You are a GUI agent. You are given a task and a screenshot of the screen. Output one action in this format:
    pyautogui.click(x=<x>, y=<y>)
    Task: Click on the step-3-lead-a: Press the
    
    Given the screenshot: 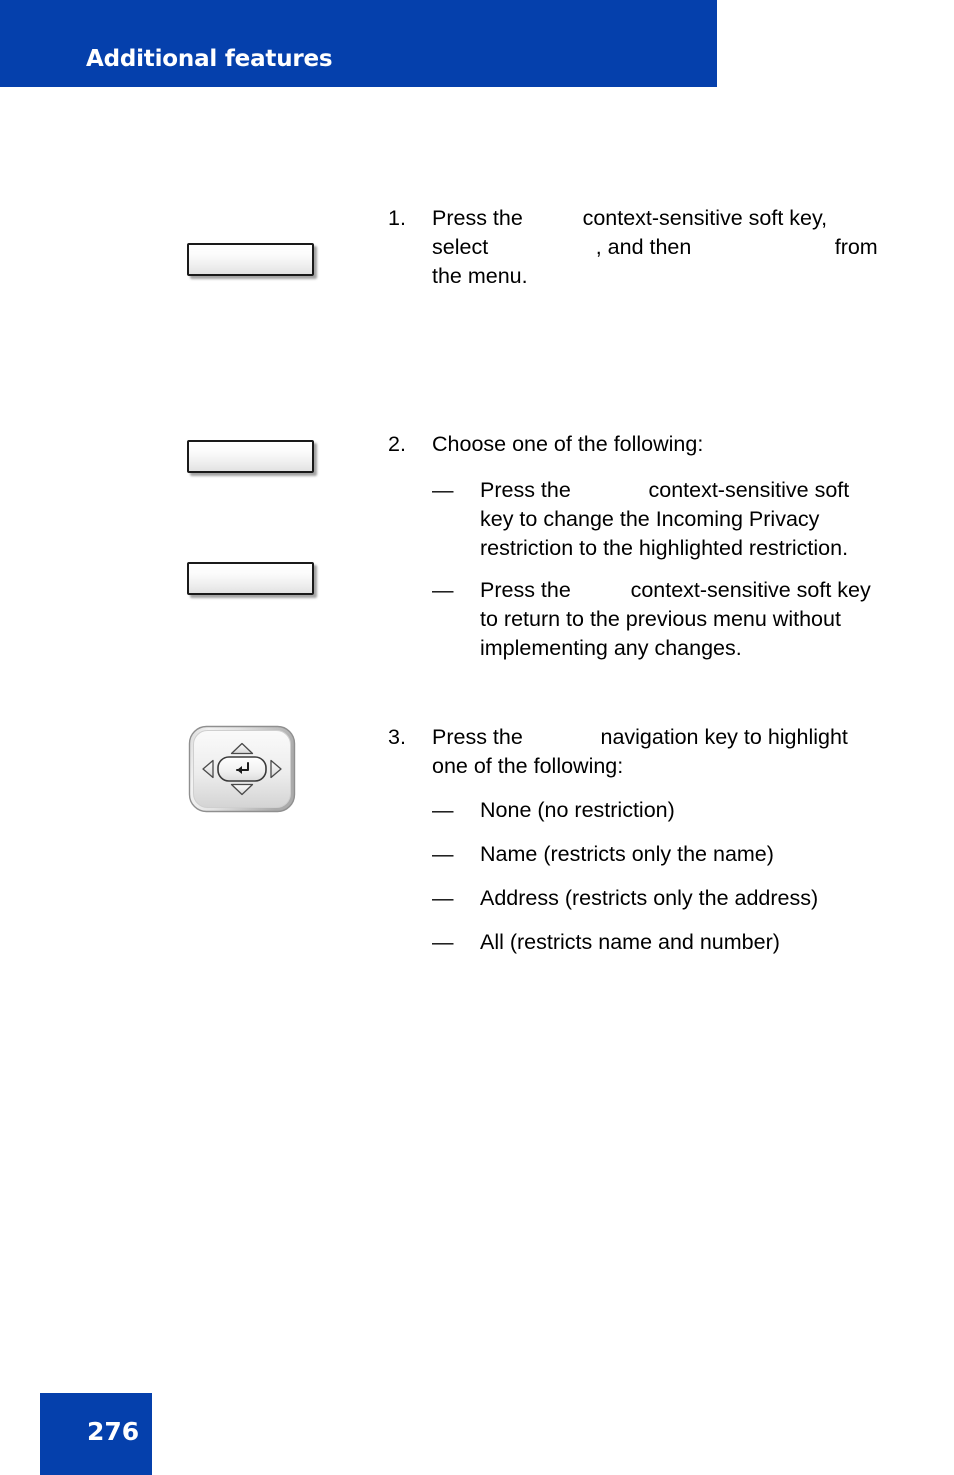 What is the action you would take?
    pyautogui.click(x=477, y=737)
    